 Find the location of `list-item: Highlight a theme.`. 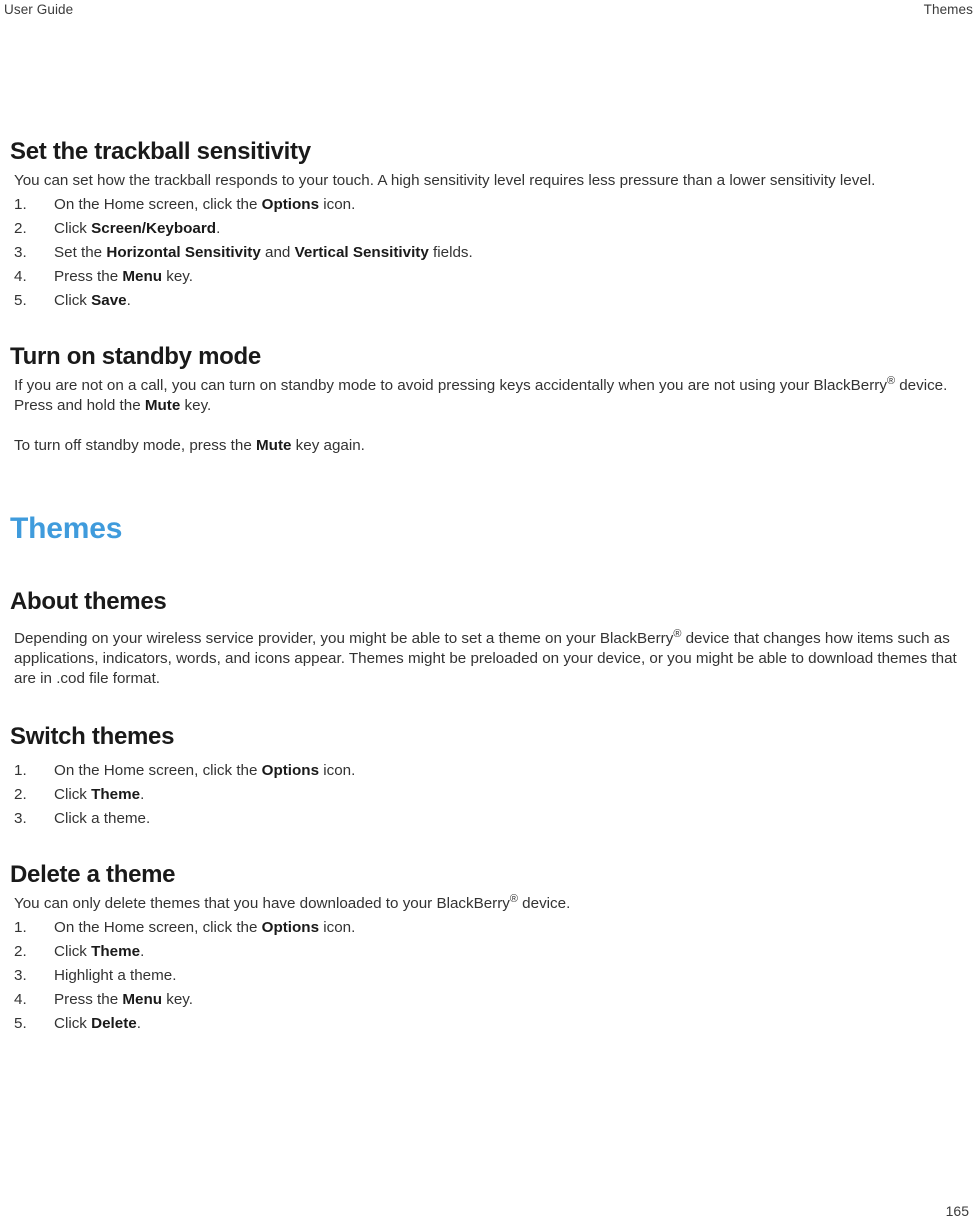

list-item: Highlight a theme. is located at coordinates (486, 976).